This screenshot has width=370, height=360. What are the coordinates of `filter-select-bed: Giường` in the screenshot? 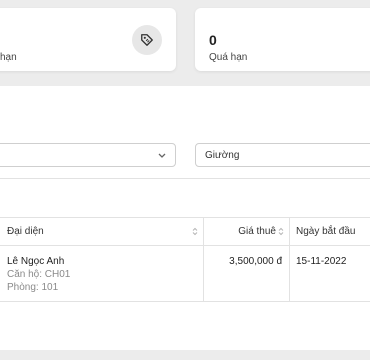 It's located at (282, 155).